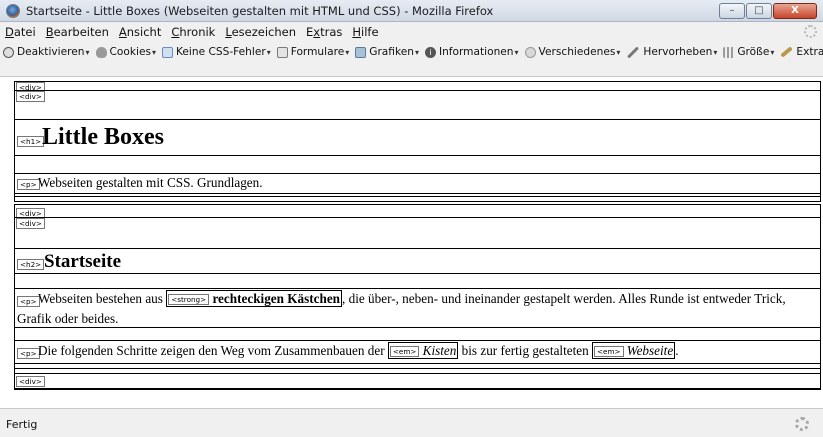 The image size is (823, 437). What do you see at coordinates (729, 52) in the screenshot?
I see `resize-icon` at bounding box center [729, 52].